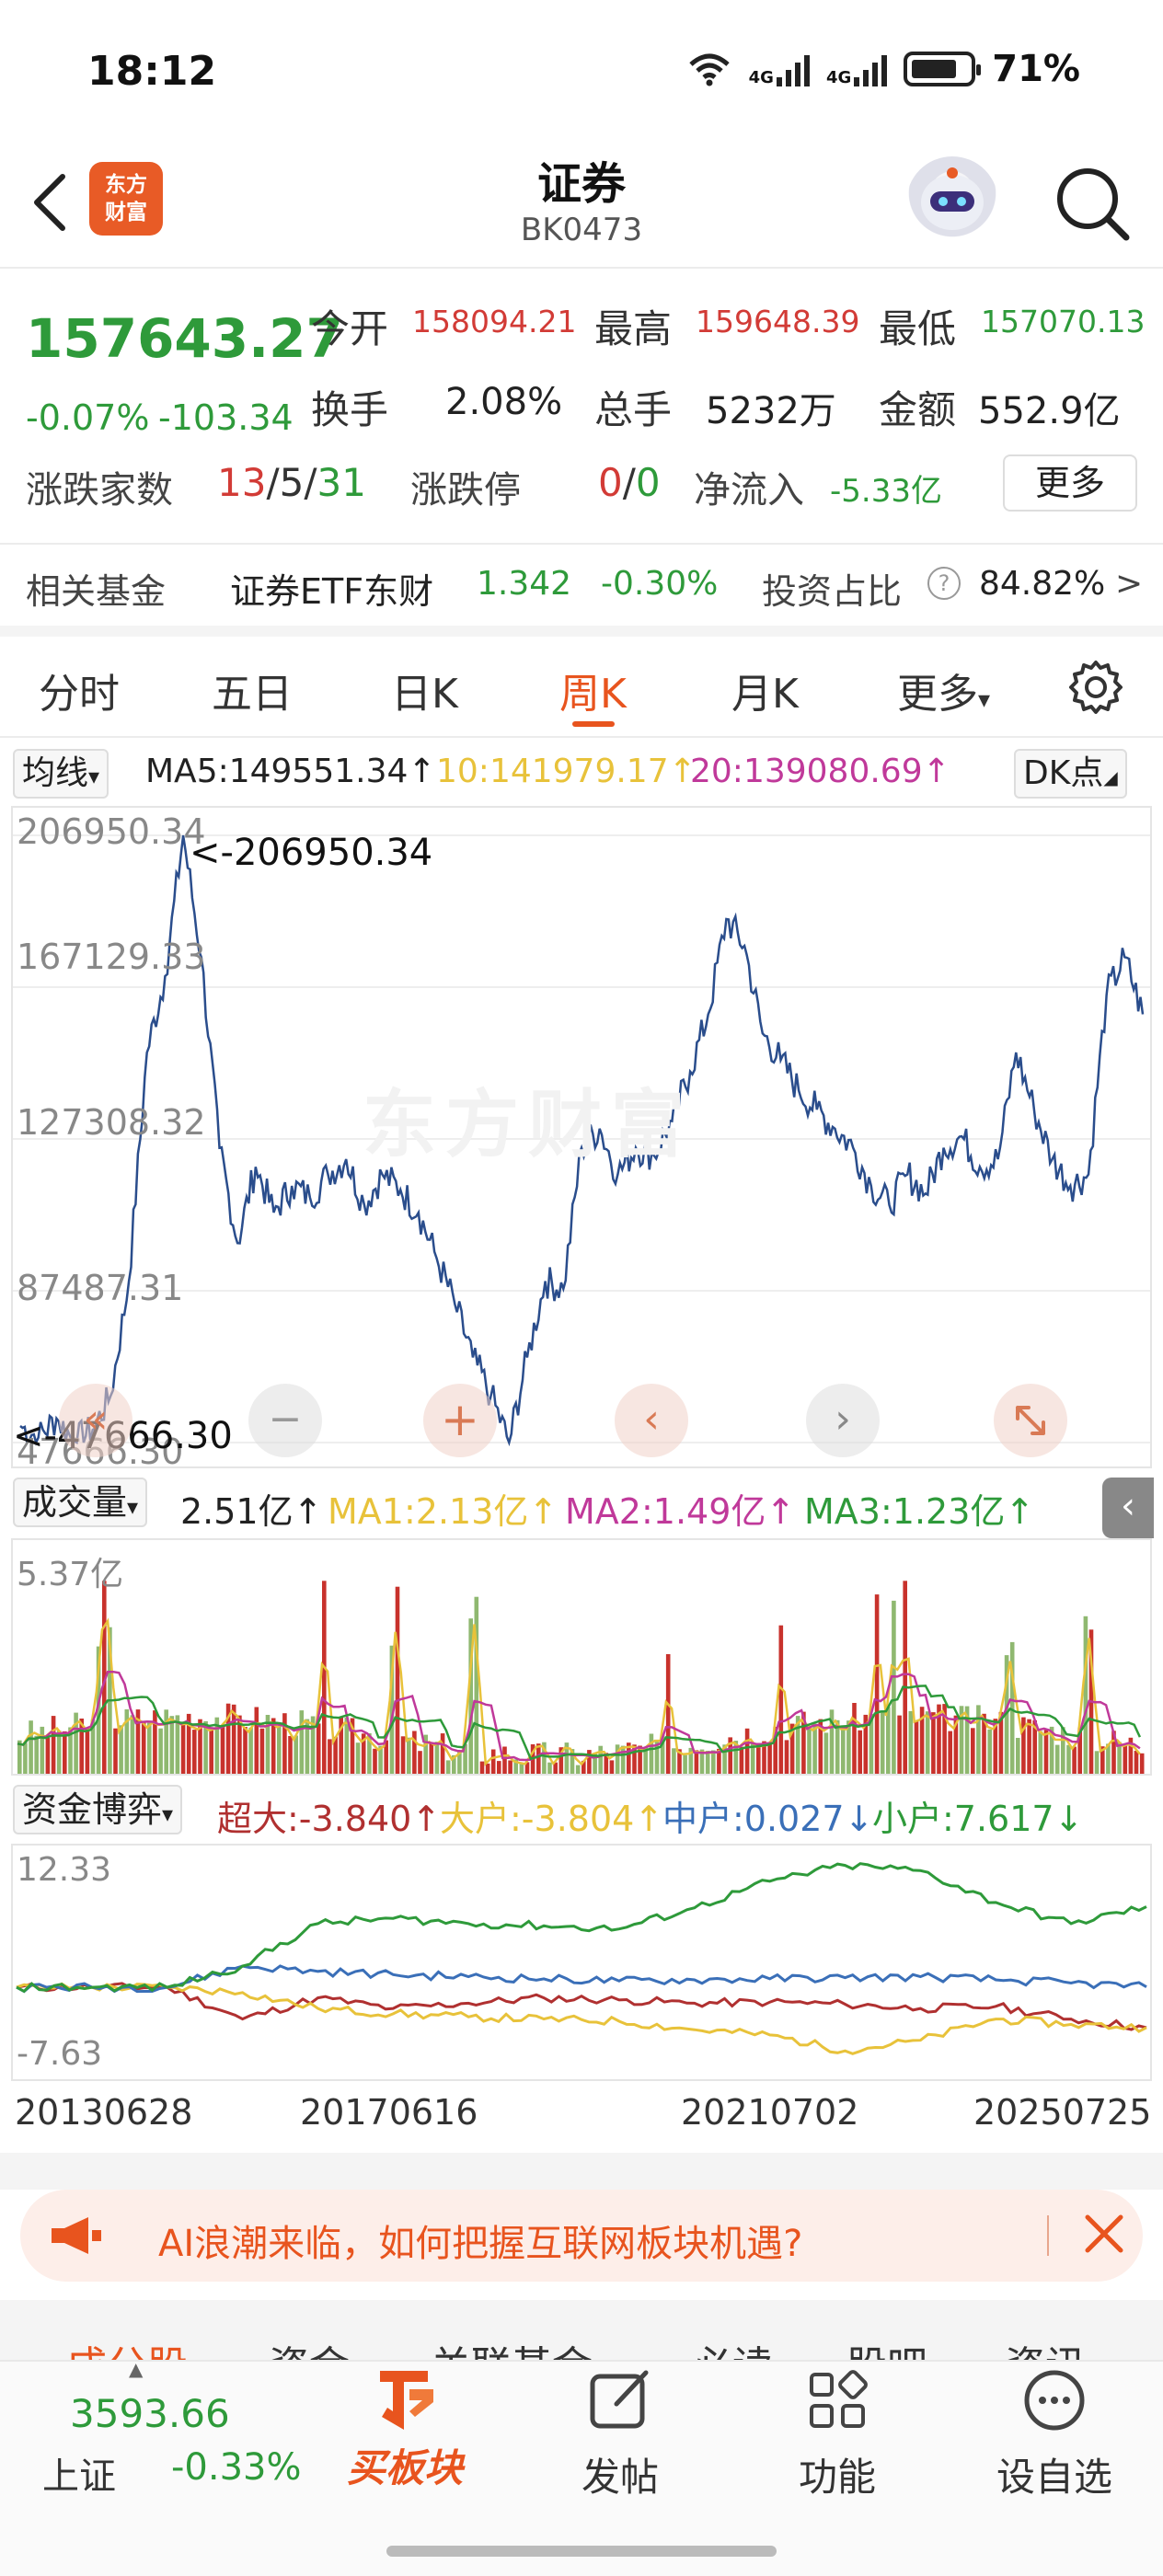 The width and height of the screenshot is (1163, 2576). I want to click on breadth-label: 涨跌家数, so click(100, 491).